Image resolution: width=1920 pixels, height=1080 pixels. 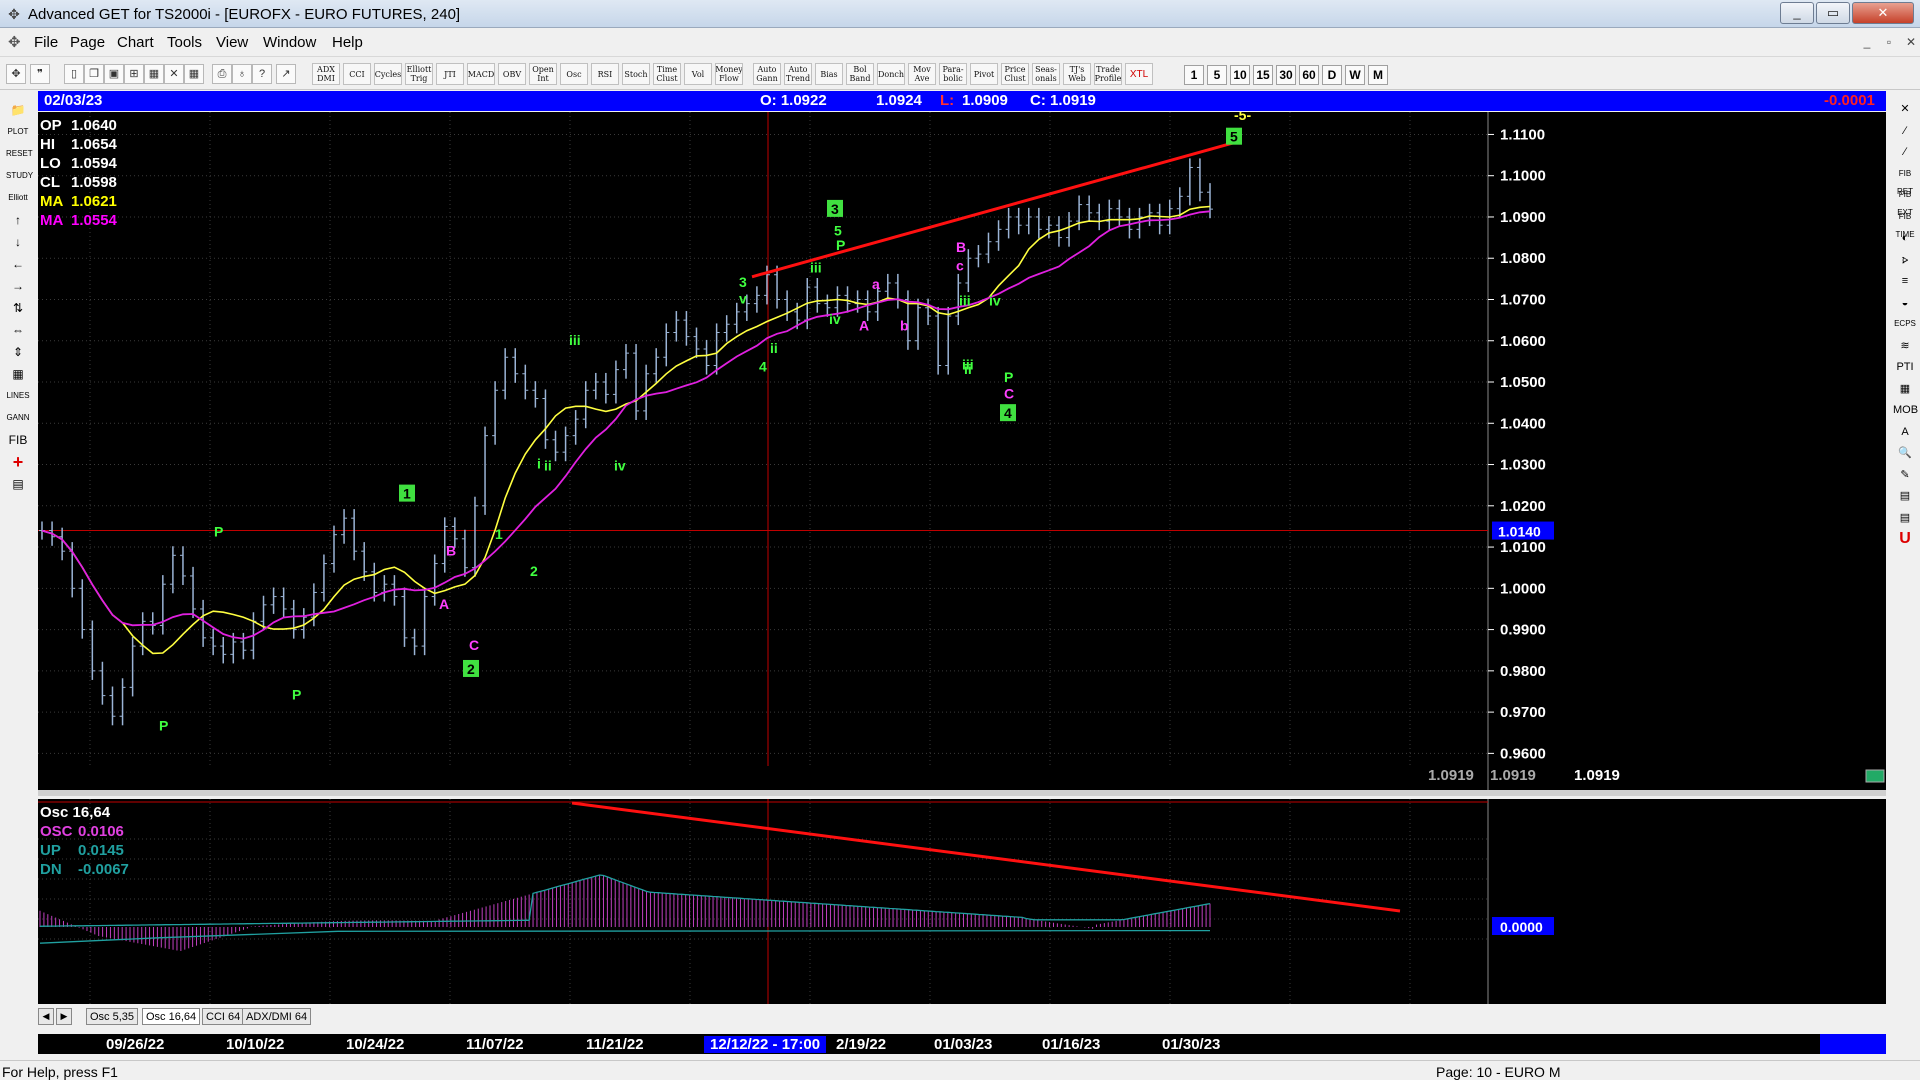 I want to click on right-tool-7: ⦠, so click(x=1905, y=260).